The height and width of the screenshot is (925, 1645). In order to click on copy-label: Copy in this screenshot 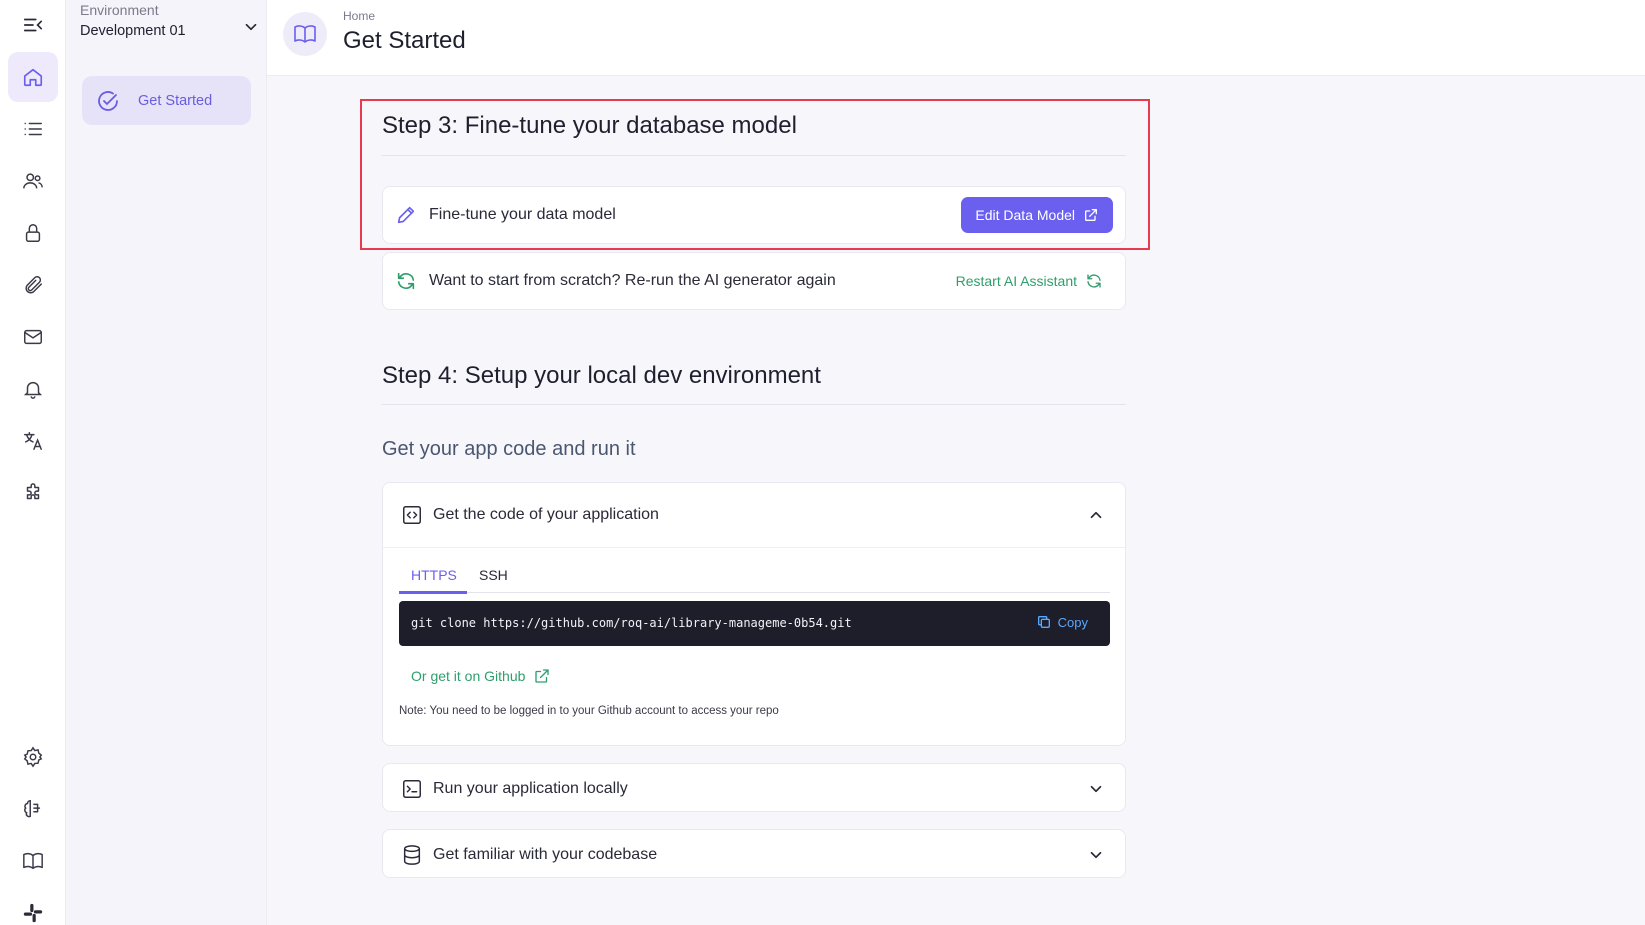, I will do `click(1072, 622)`.